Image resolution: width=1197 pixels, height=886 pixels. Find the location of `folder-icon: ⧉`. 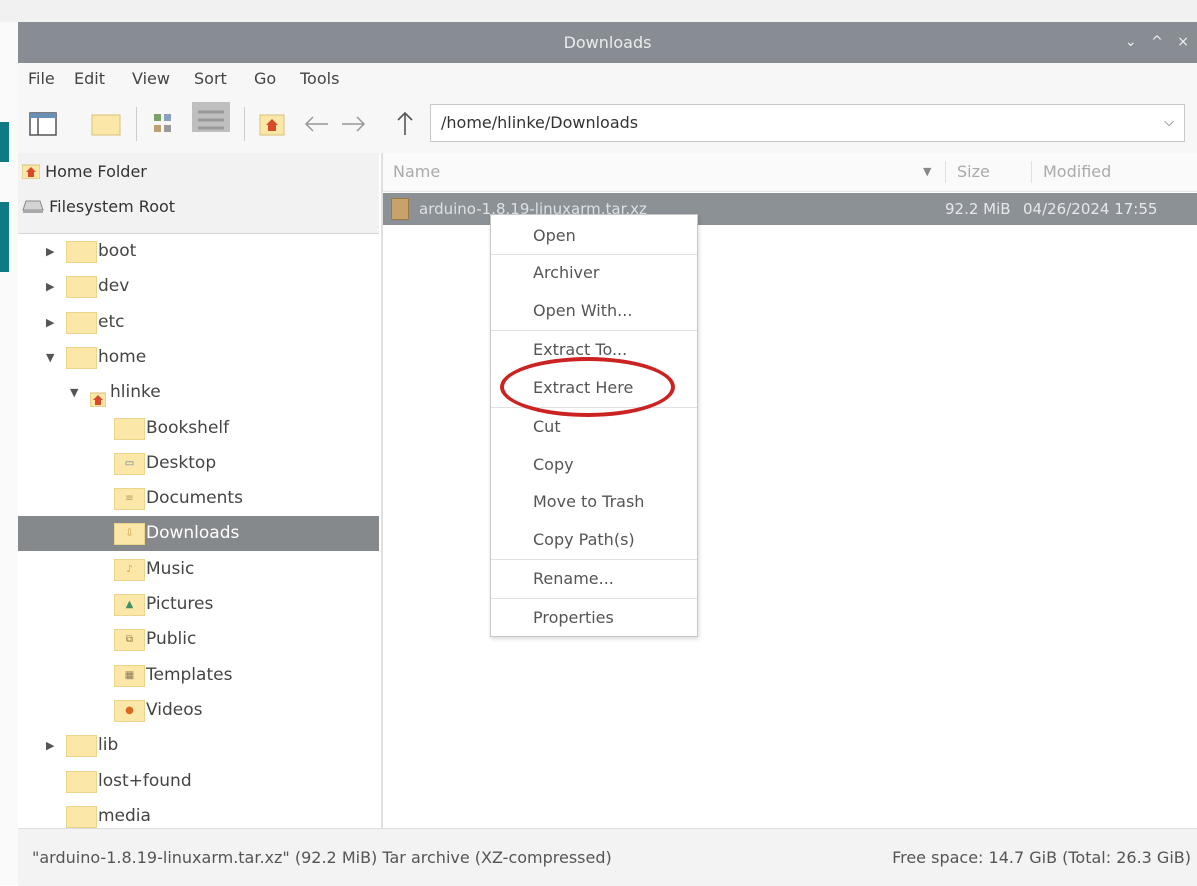

folder-icon: ⧉ is located at coordinates (129, 640).